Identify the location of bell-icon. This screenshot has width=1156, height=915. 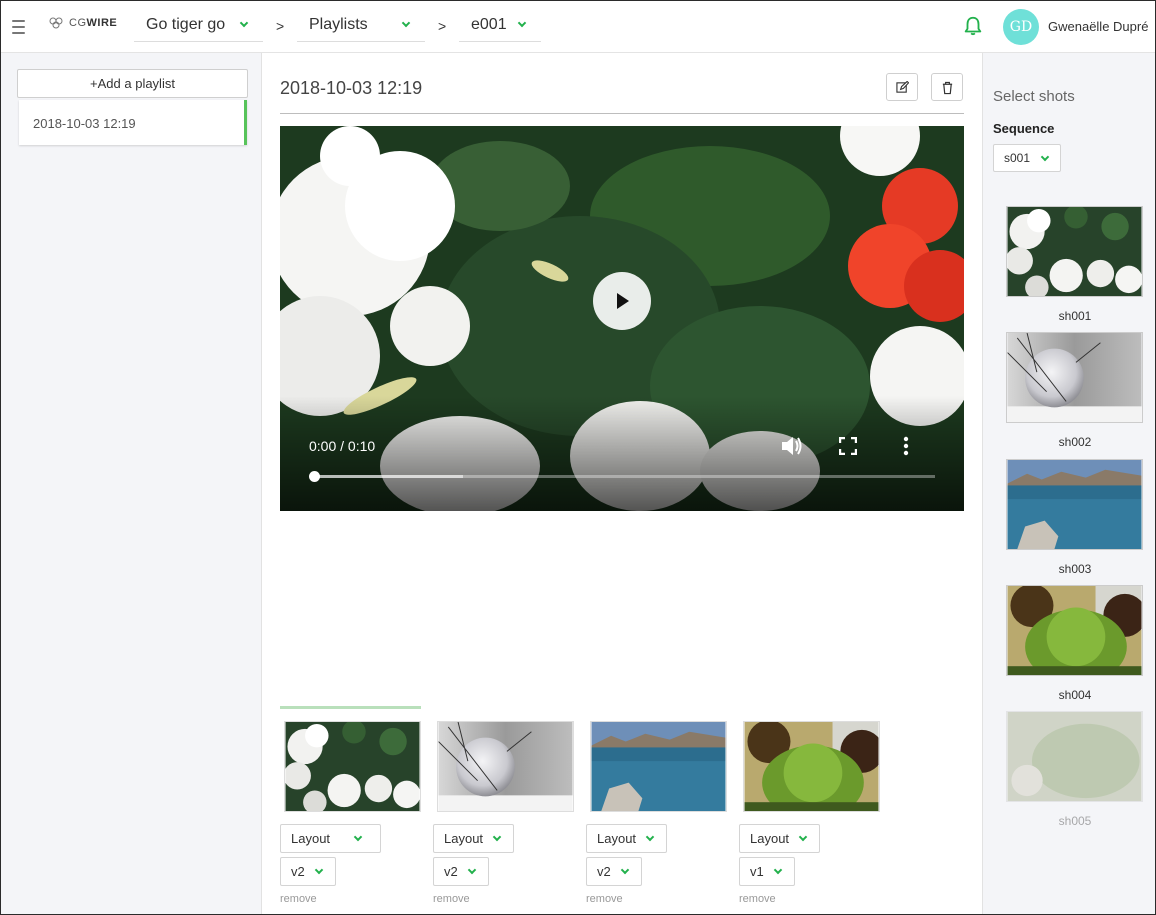
(973, 26).